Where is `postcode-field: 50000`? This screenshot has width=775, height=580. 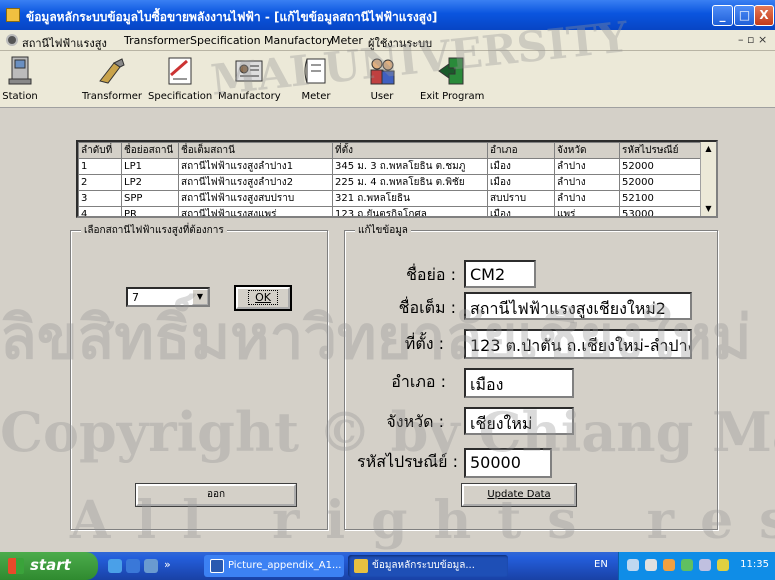
postcode-field: 50000 is located at coordinates (508, 463).